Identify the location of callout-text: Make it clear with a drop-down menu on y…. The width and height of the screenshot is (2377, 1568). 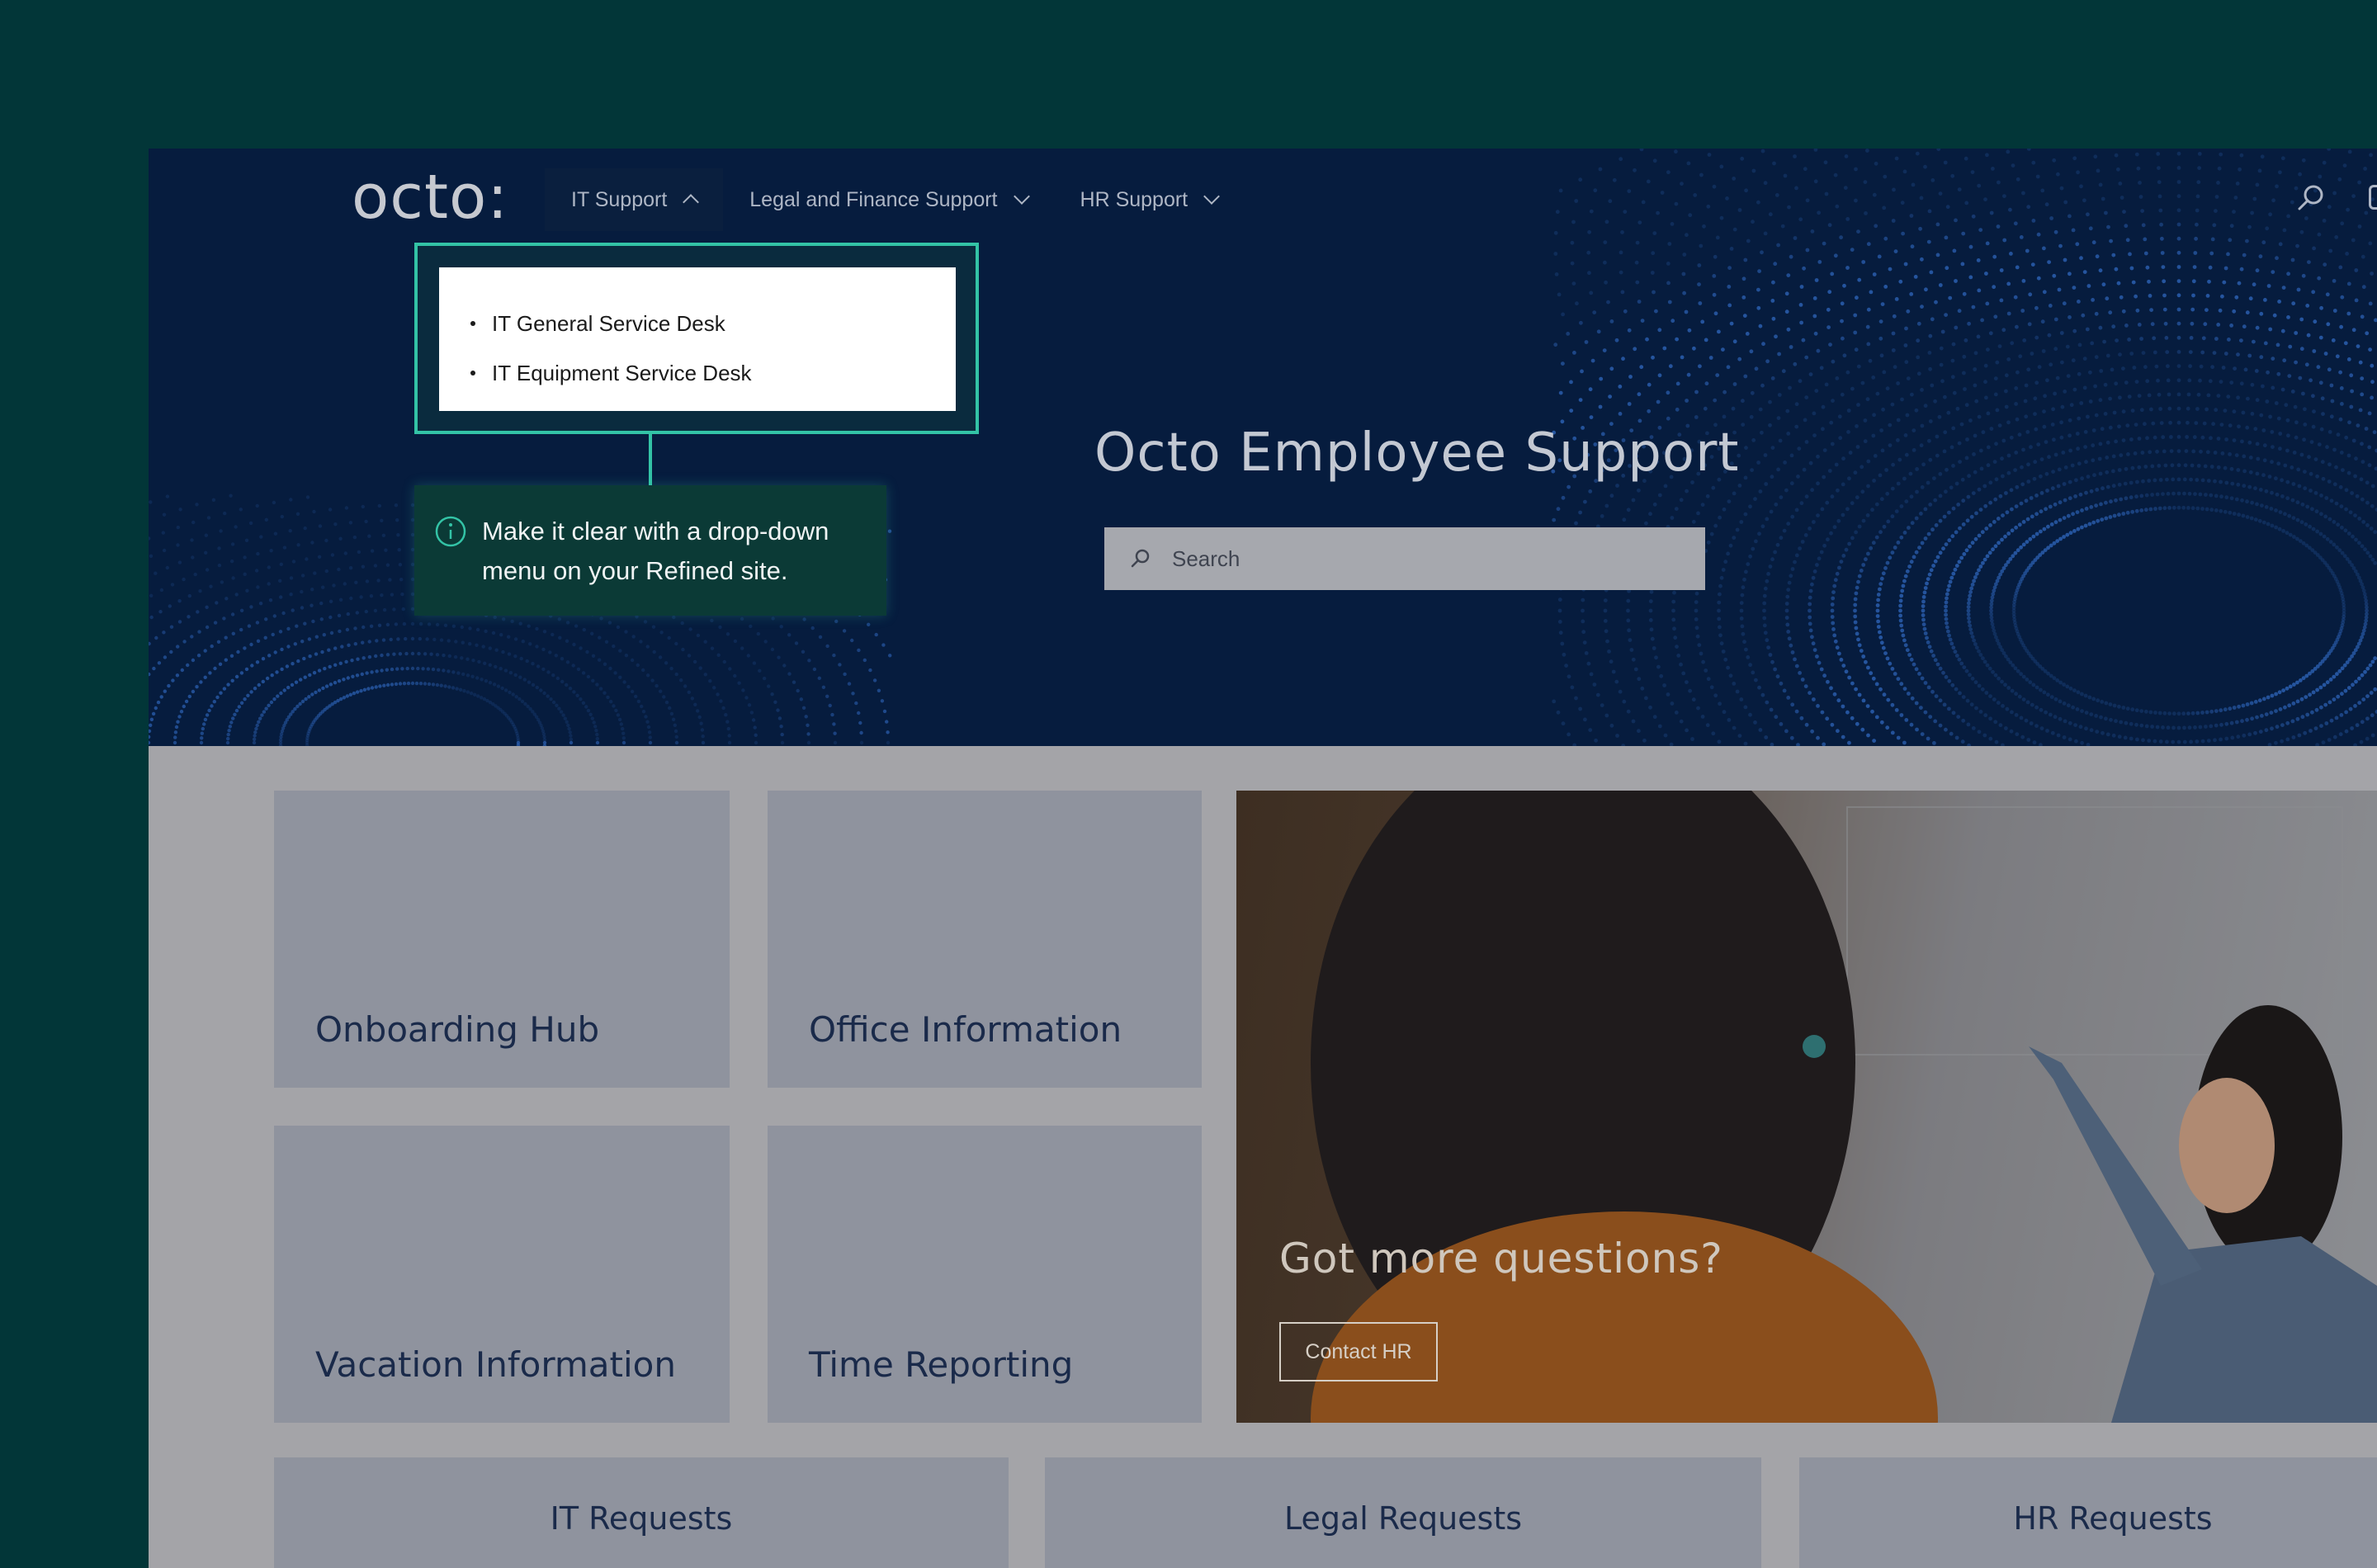
(655, 551).